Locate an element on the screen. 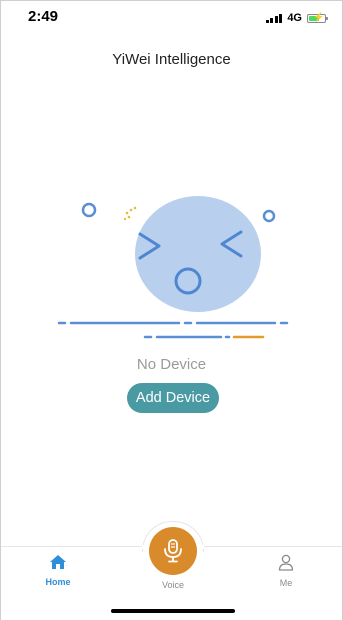 This screenshot has height=620, width=343. tab-me: Me is located at coordinates (286, 571).